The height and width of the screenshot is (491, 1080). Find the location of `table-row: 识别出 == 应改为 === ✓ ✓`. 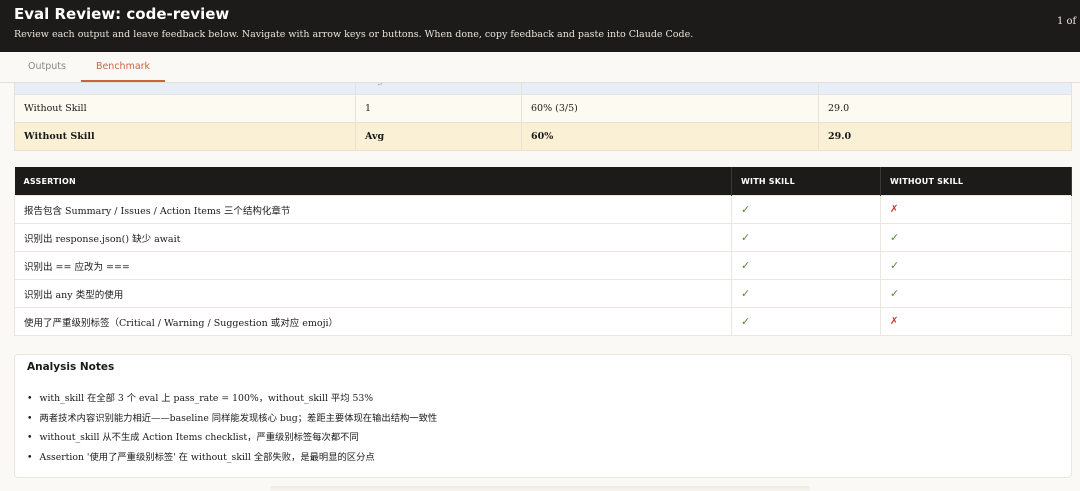

table-row: 识别出 == 应改为 === ✓ ✓ is located at coordinates (543, 265).